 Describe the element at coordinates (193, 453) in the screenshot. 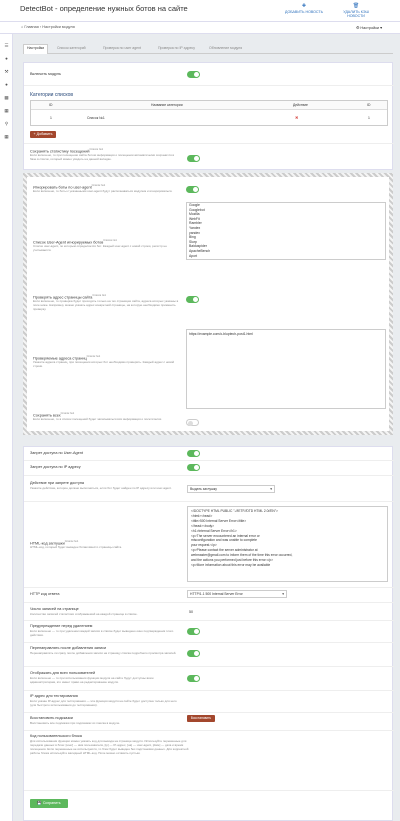

I see `ua-block-toggle` at that location.